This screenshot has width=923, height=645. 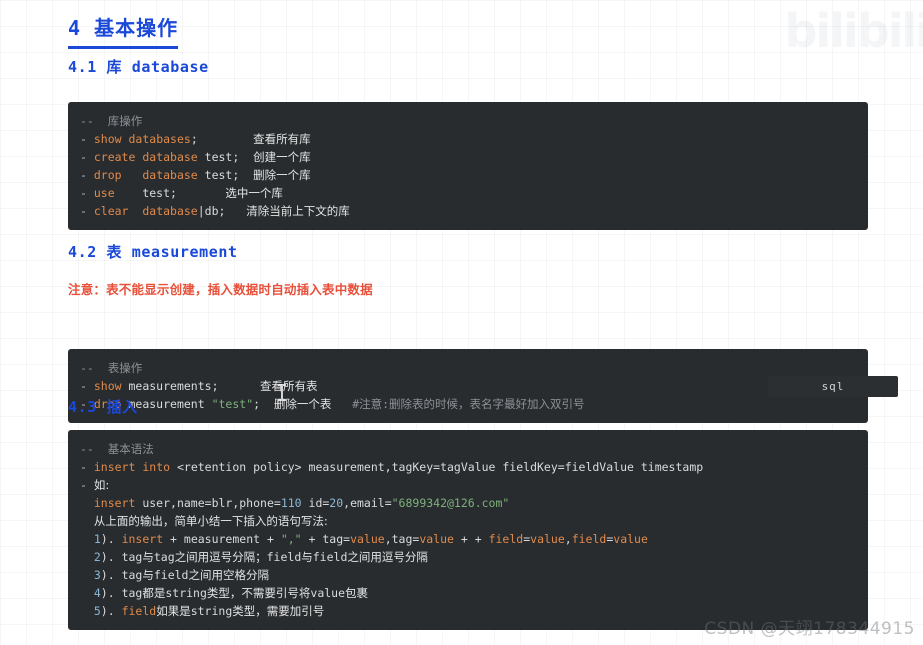 I want to click on code-line: 2). tag与tag之间用逗号分隔；field与field之间用逗号分隔, so click(x=468, y=557).